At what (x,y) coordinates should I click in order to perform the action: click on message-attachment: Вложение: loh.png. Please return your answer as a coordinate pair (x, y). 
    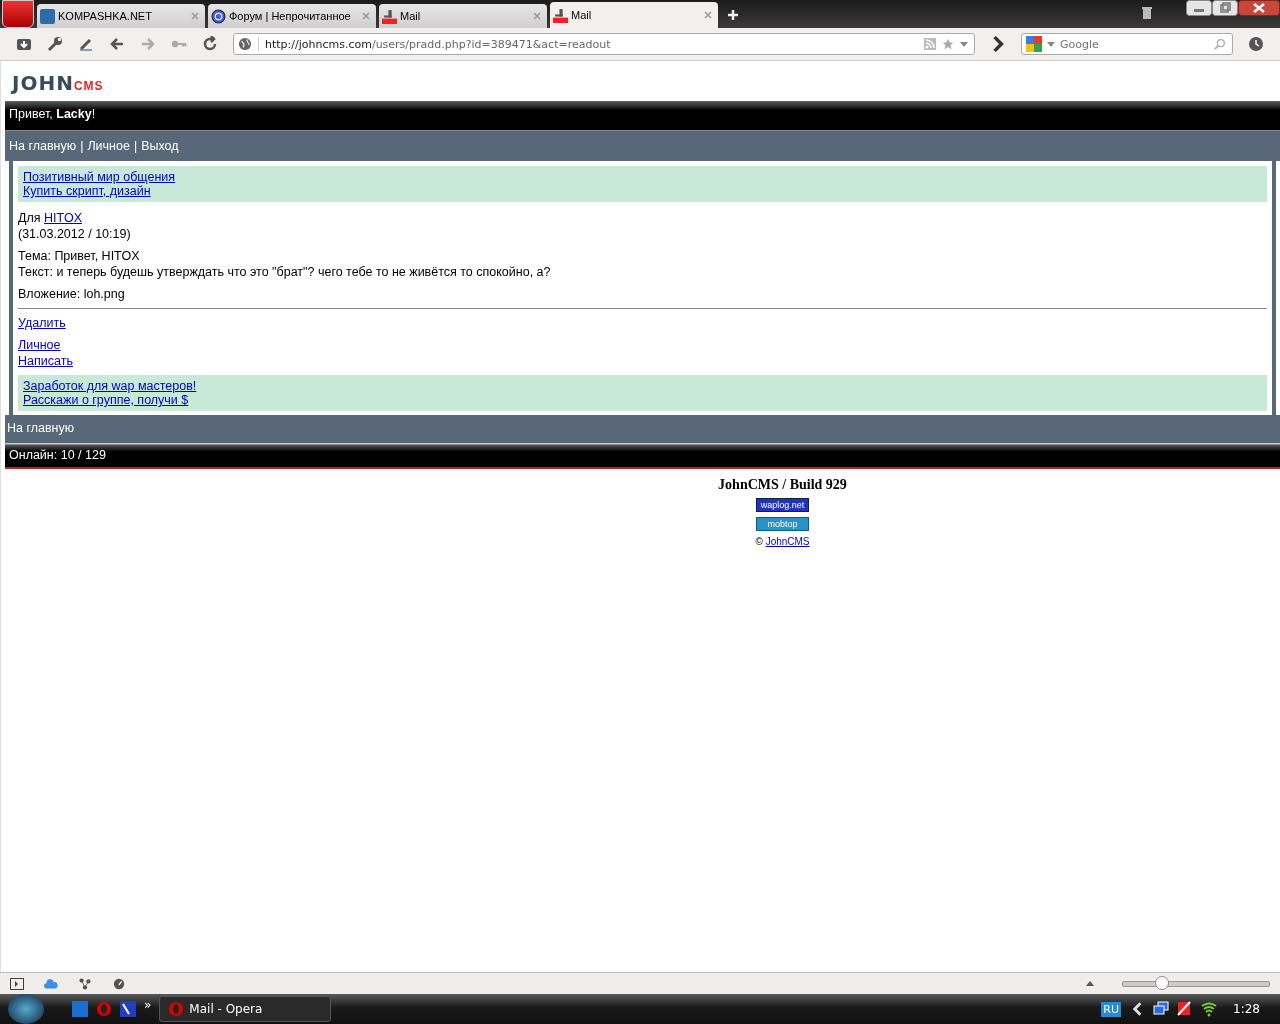
    Looking at the image, I should click on (72, 294).